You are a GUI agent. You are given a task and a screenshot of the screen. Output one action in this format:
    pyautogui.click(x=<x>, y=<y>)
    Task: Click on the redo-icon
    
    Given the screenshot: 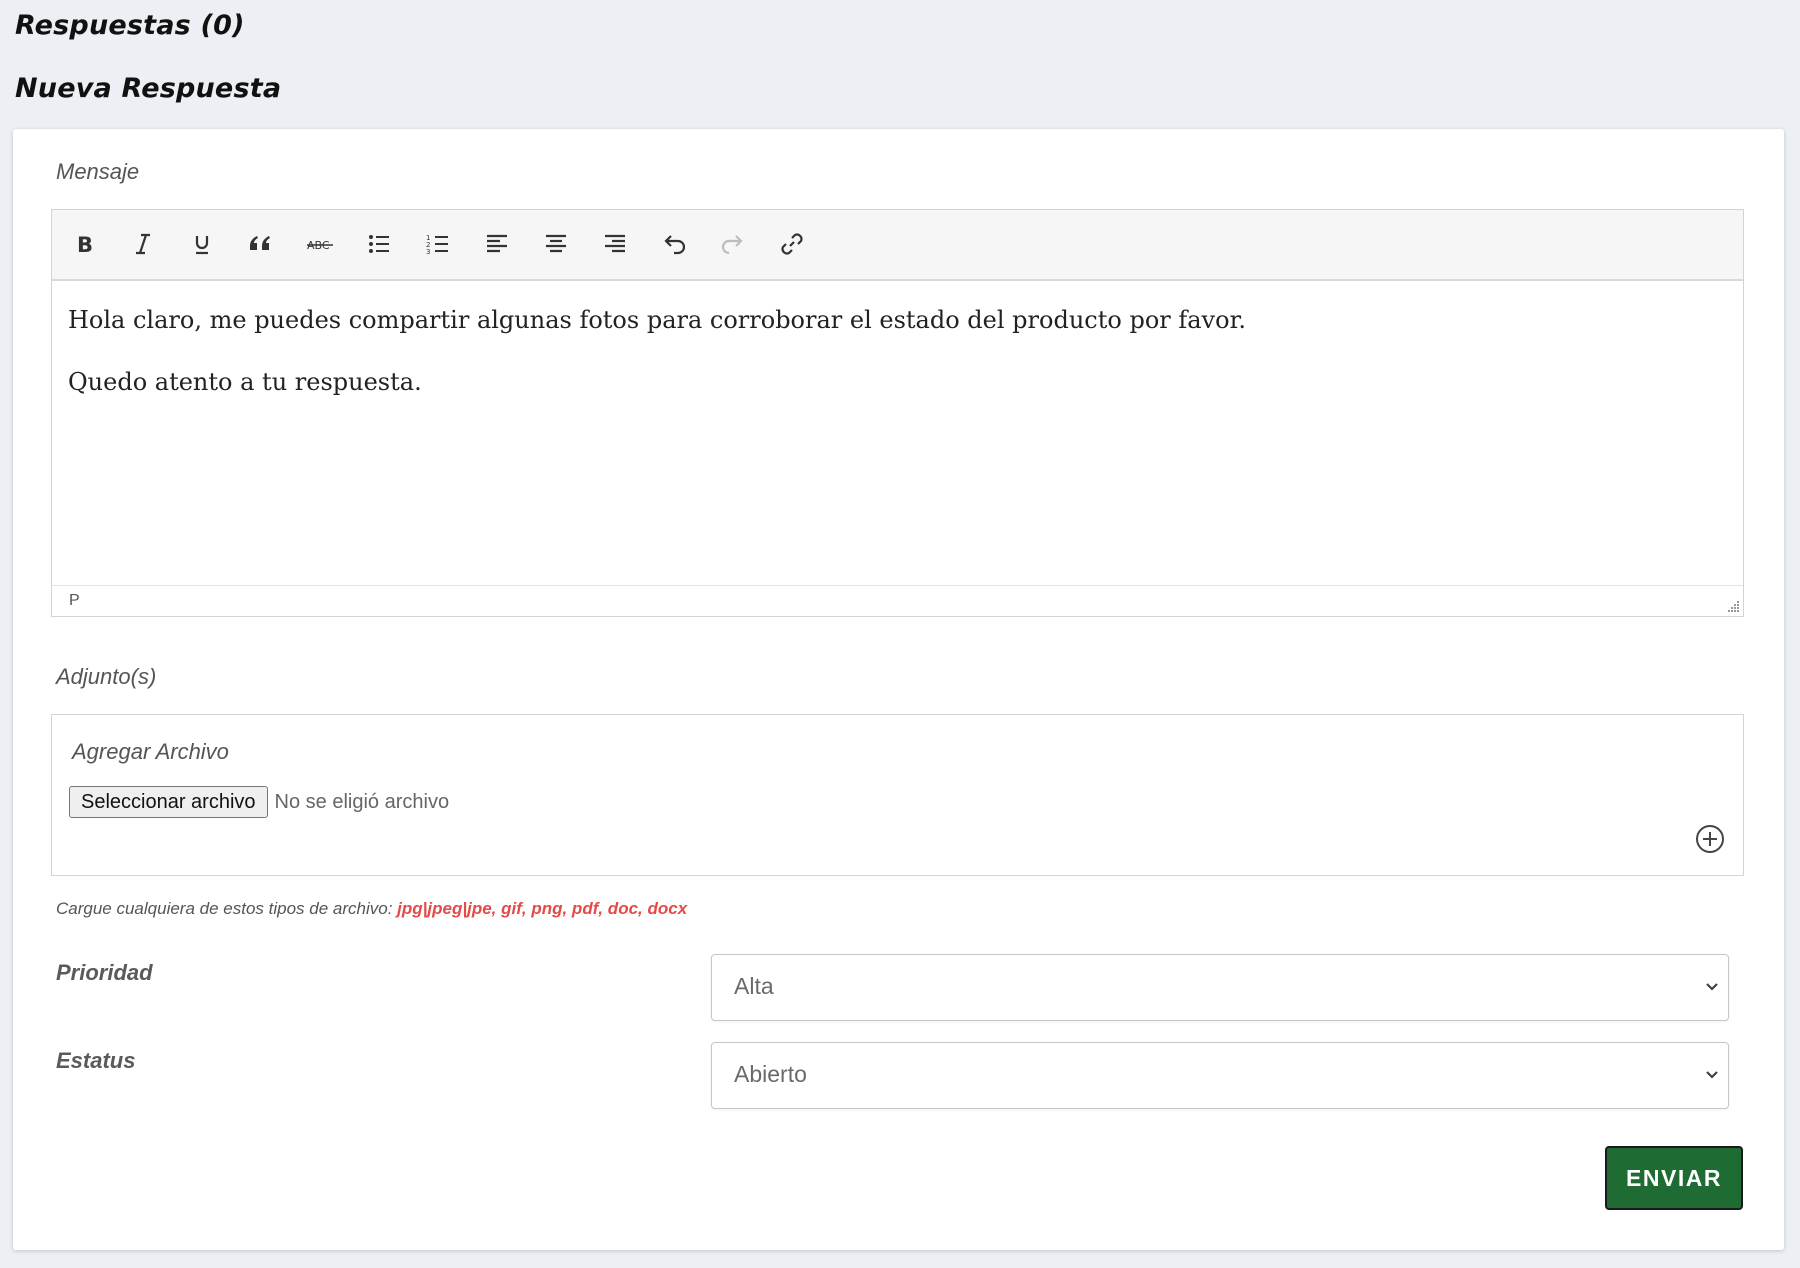 What is the action you would take?
    pyautogui.click(x=732, y=245)
    